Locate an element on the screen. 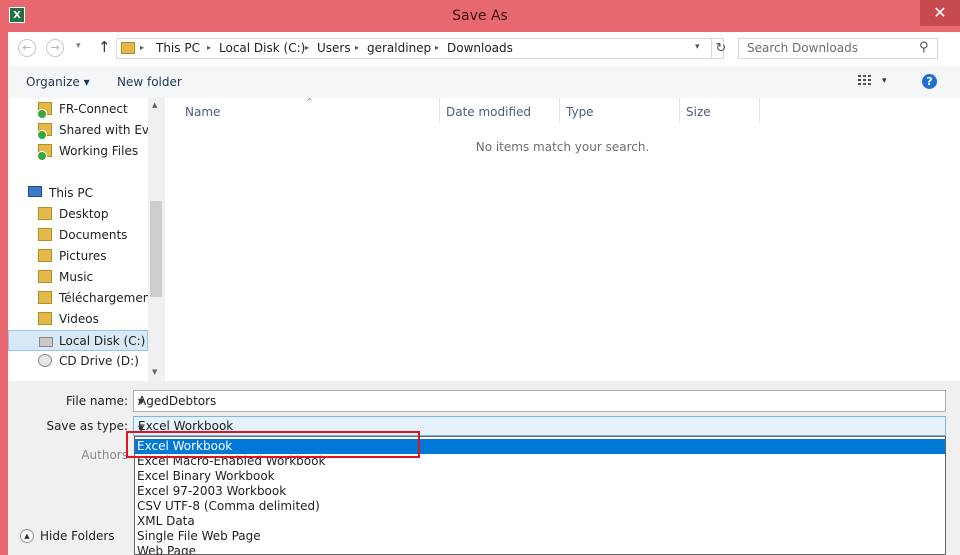 The width and height of the screenshot is (960, 555). sidebar-item-this-pc: This PC is located at coordinates (78, 193).